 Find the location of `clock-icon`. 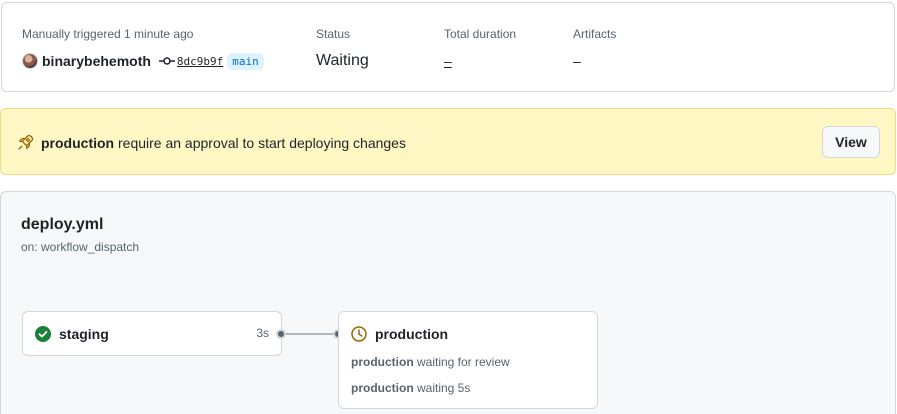

clock-icon is located at coordinates (359, 334).